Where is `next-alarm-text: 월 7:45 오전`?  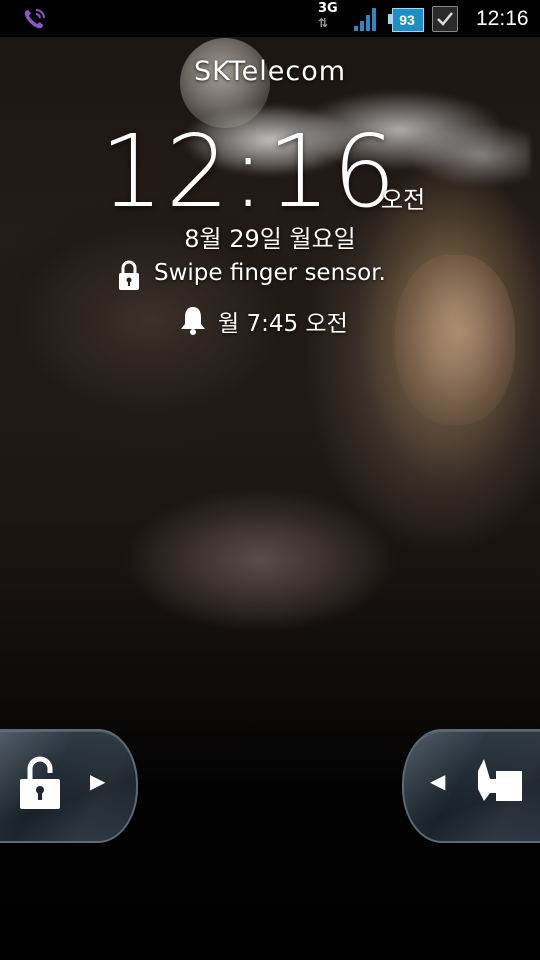 next-alarm-text: 월 7:45 오전 is located at coordinates (283, 324).